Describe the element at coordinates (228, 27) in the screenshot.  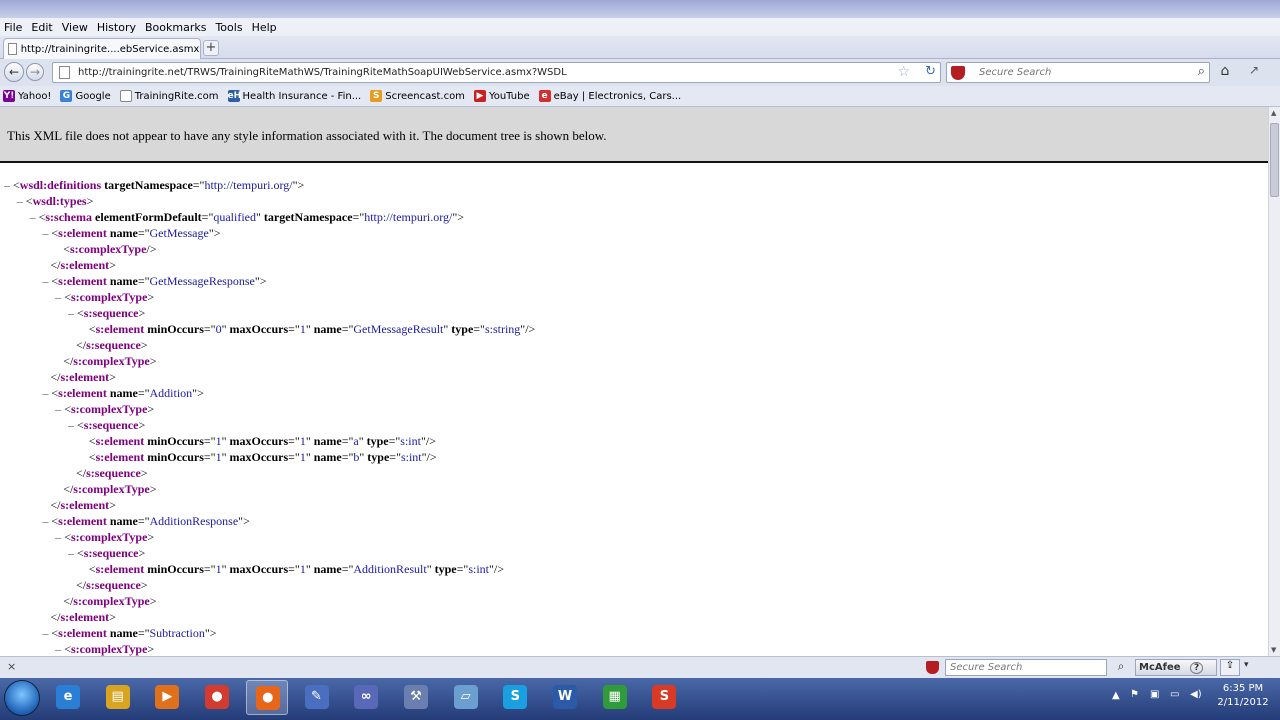
I see `menu-tools: Tools` at that location.